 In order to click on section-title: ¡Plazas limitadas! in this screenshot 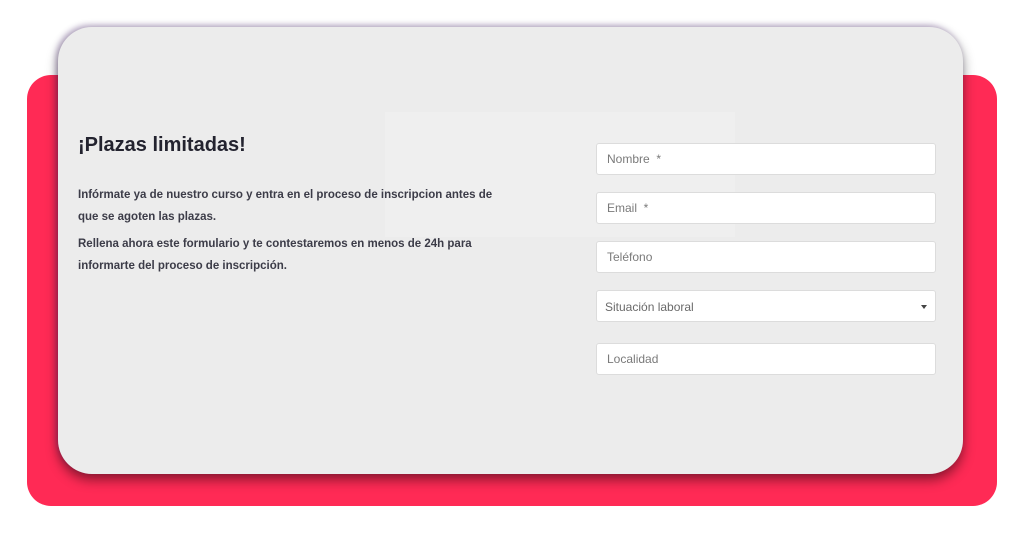, I will do `click(162, 145)`.